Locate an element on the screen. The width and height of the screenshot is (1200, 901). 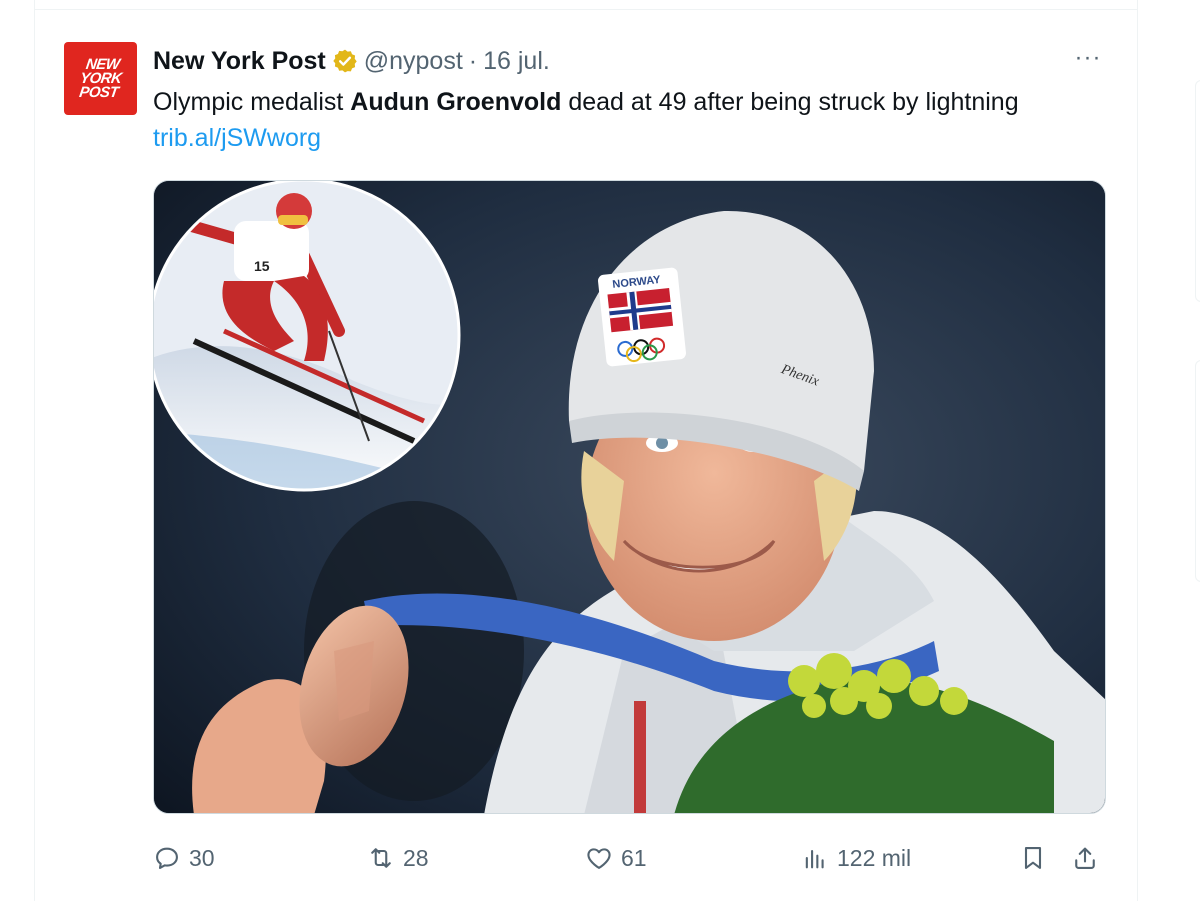
views-icon is located at coordinates (814, 859).